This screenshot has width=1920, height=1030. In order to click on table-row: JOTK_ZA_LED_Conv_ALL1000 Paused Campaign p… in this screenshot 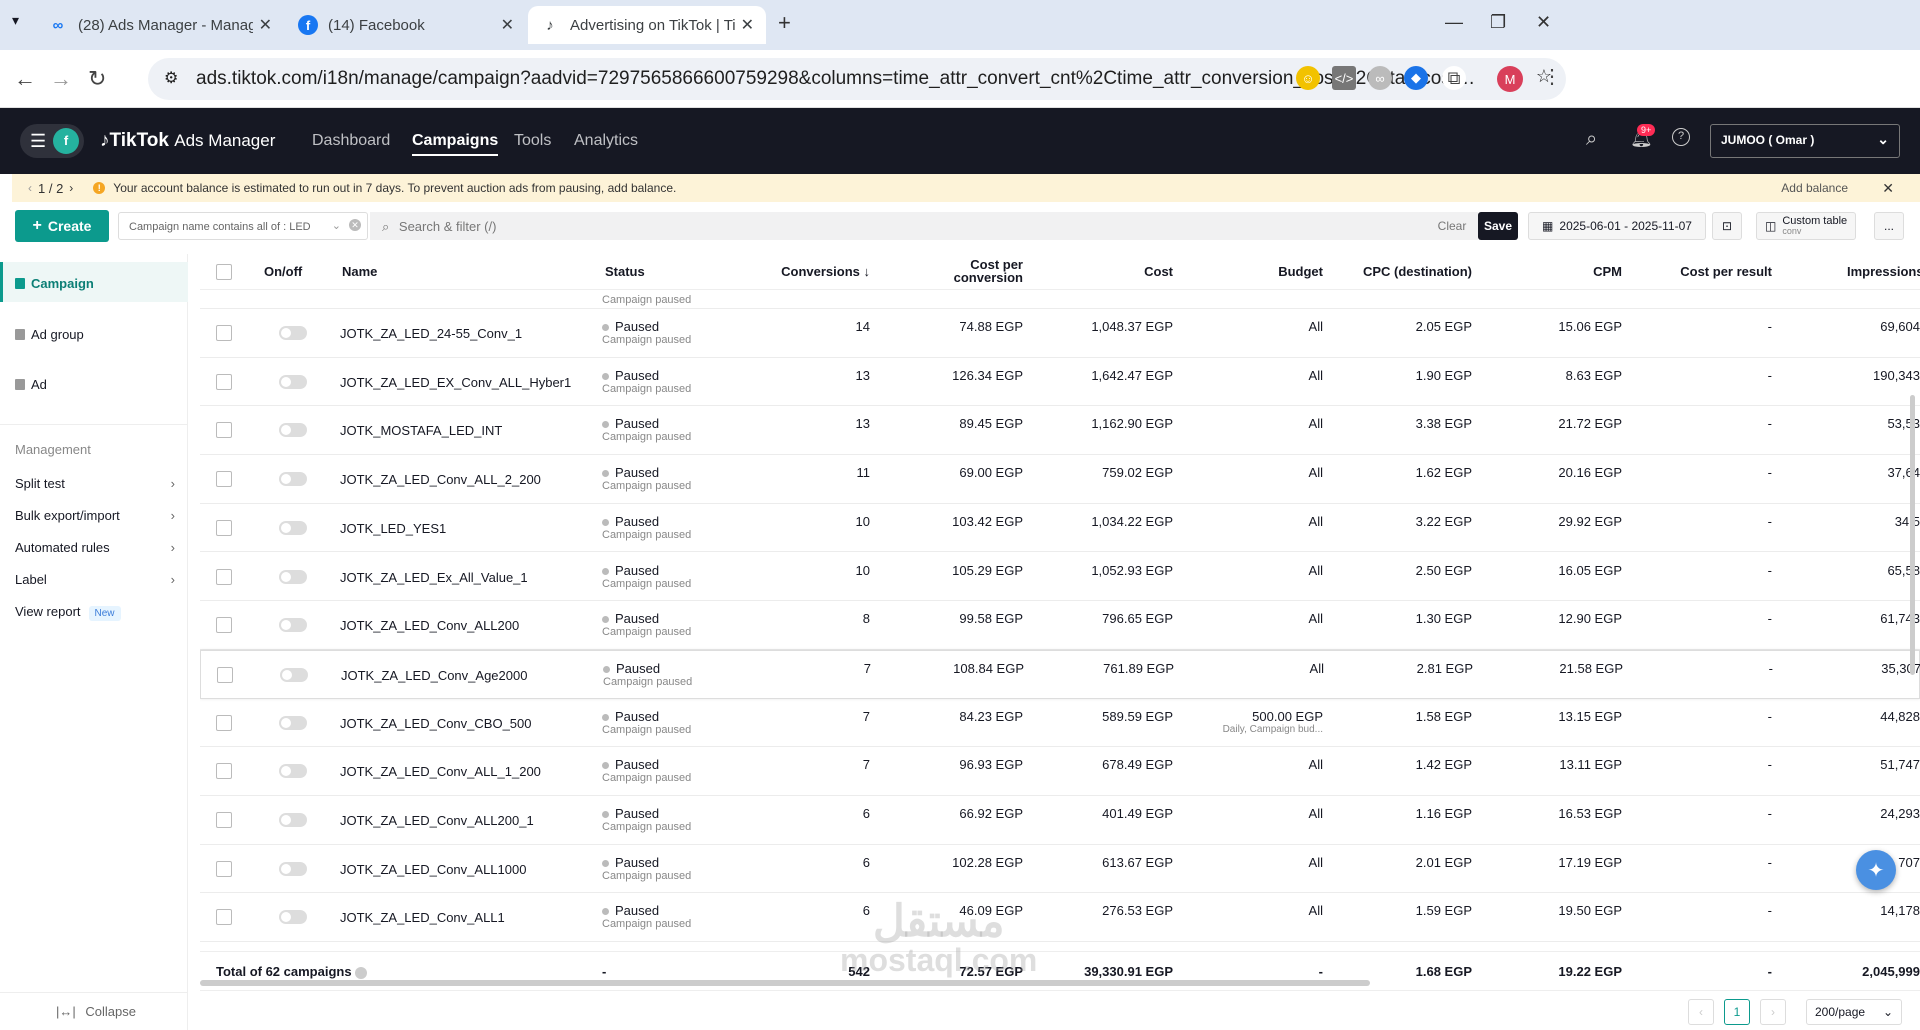, I will do `click(1060, 869)`.